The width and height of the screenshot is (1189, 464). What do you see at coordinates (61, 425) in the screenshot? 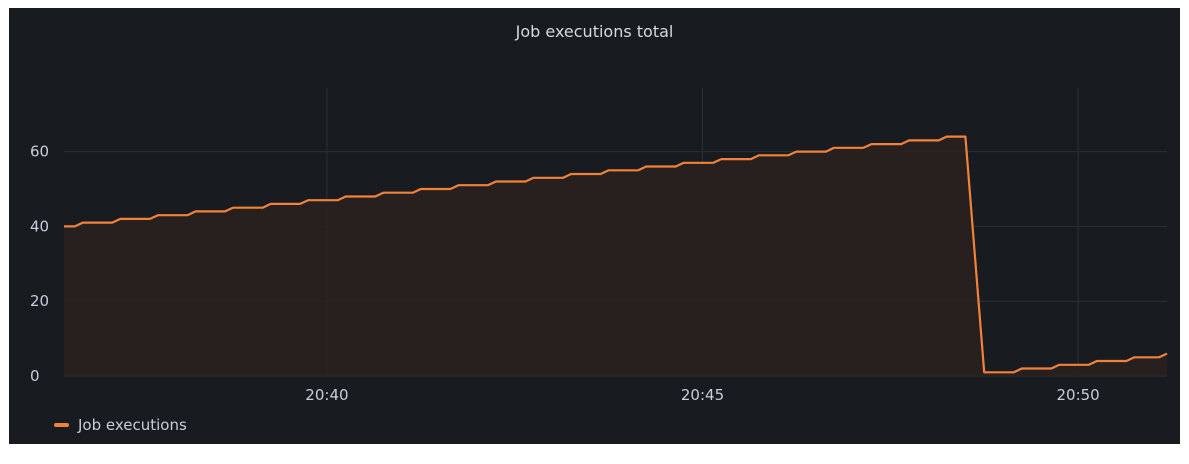
I see `legend-swatch` at bounding box center [61, 425].